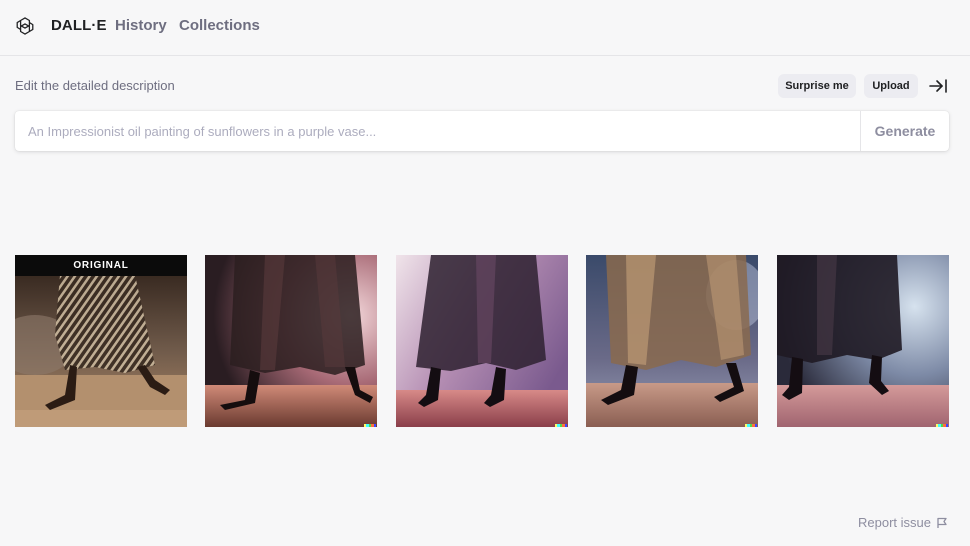  What do you see at coordinates (938, 86) in the screenshot?
I see `arrow-to-right-icon` at bounding box center [938, 86].